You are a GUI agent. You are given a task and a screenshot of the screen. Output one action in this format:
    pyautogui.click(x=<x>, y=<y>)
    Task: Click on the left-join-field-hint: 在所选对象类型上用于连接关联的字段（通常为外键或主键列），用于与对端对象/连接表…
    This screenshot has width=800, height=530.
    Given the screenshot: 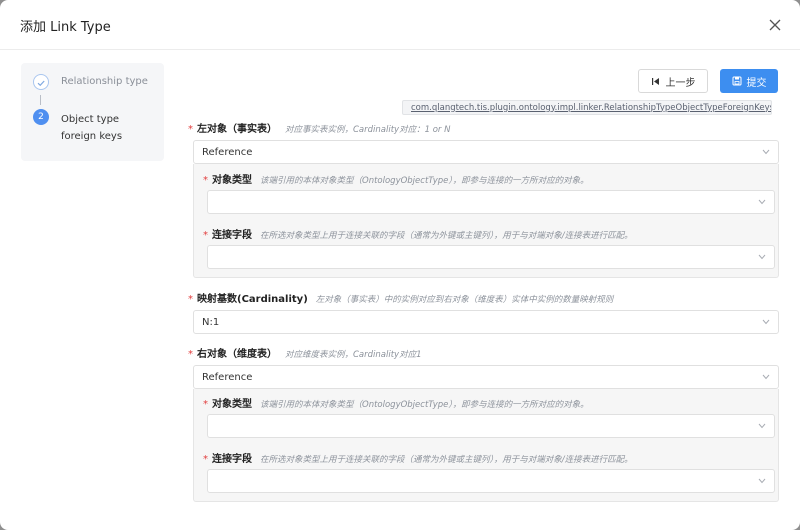 What is the action you would take?
    pyautogui.click(x=446, y=236)
    